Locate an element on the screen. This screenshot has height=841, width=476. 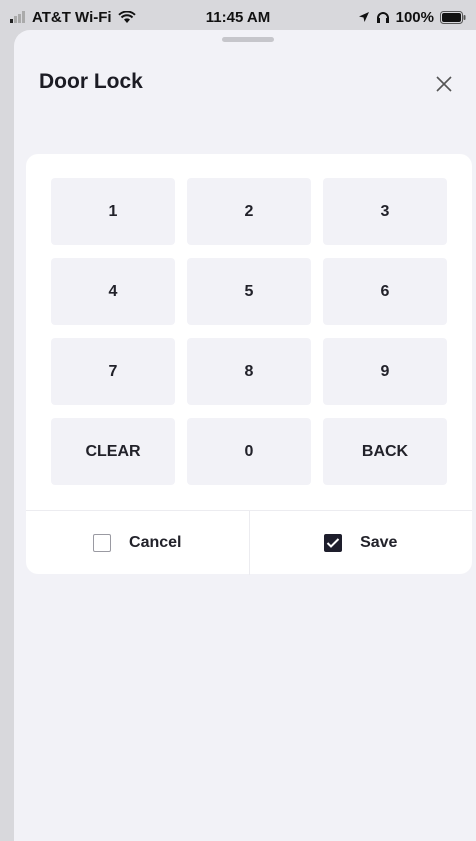
cellular-signal-icon is located at coordinates (17, 17).